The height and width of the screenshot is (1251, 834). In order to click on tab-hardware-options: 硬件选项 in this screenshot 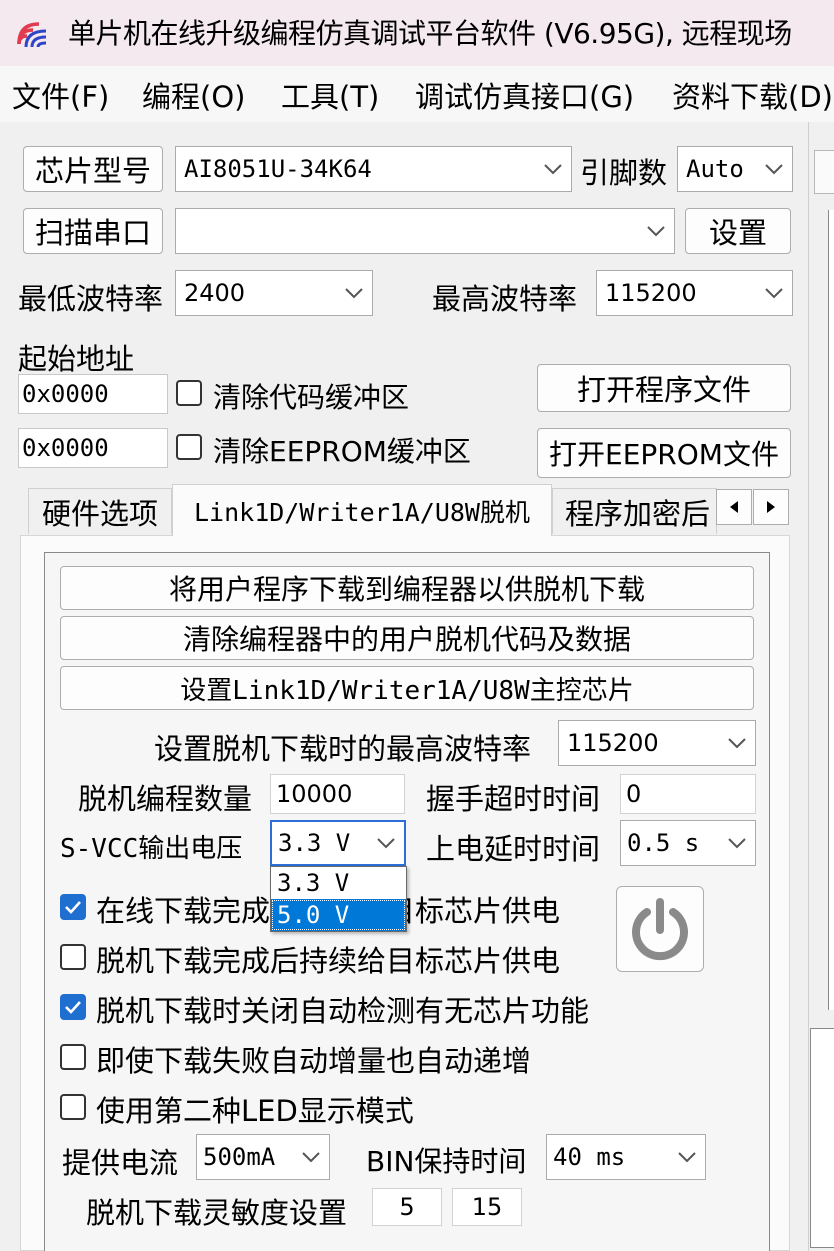, I will do `click(100, 511)`.